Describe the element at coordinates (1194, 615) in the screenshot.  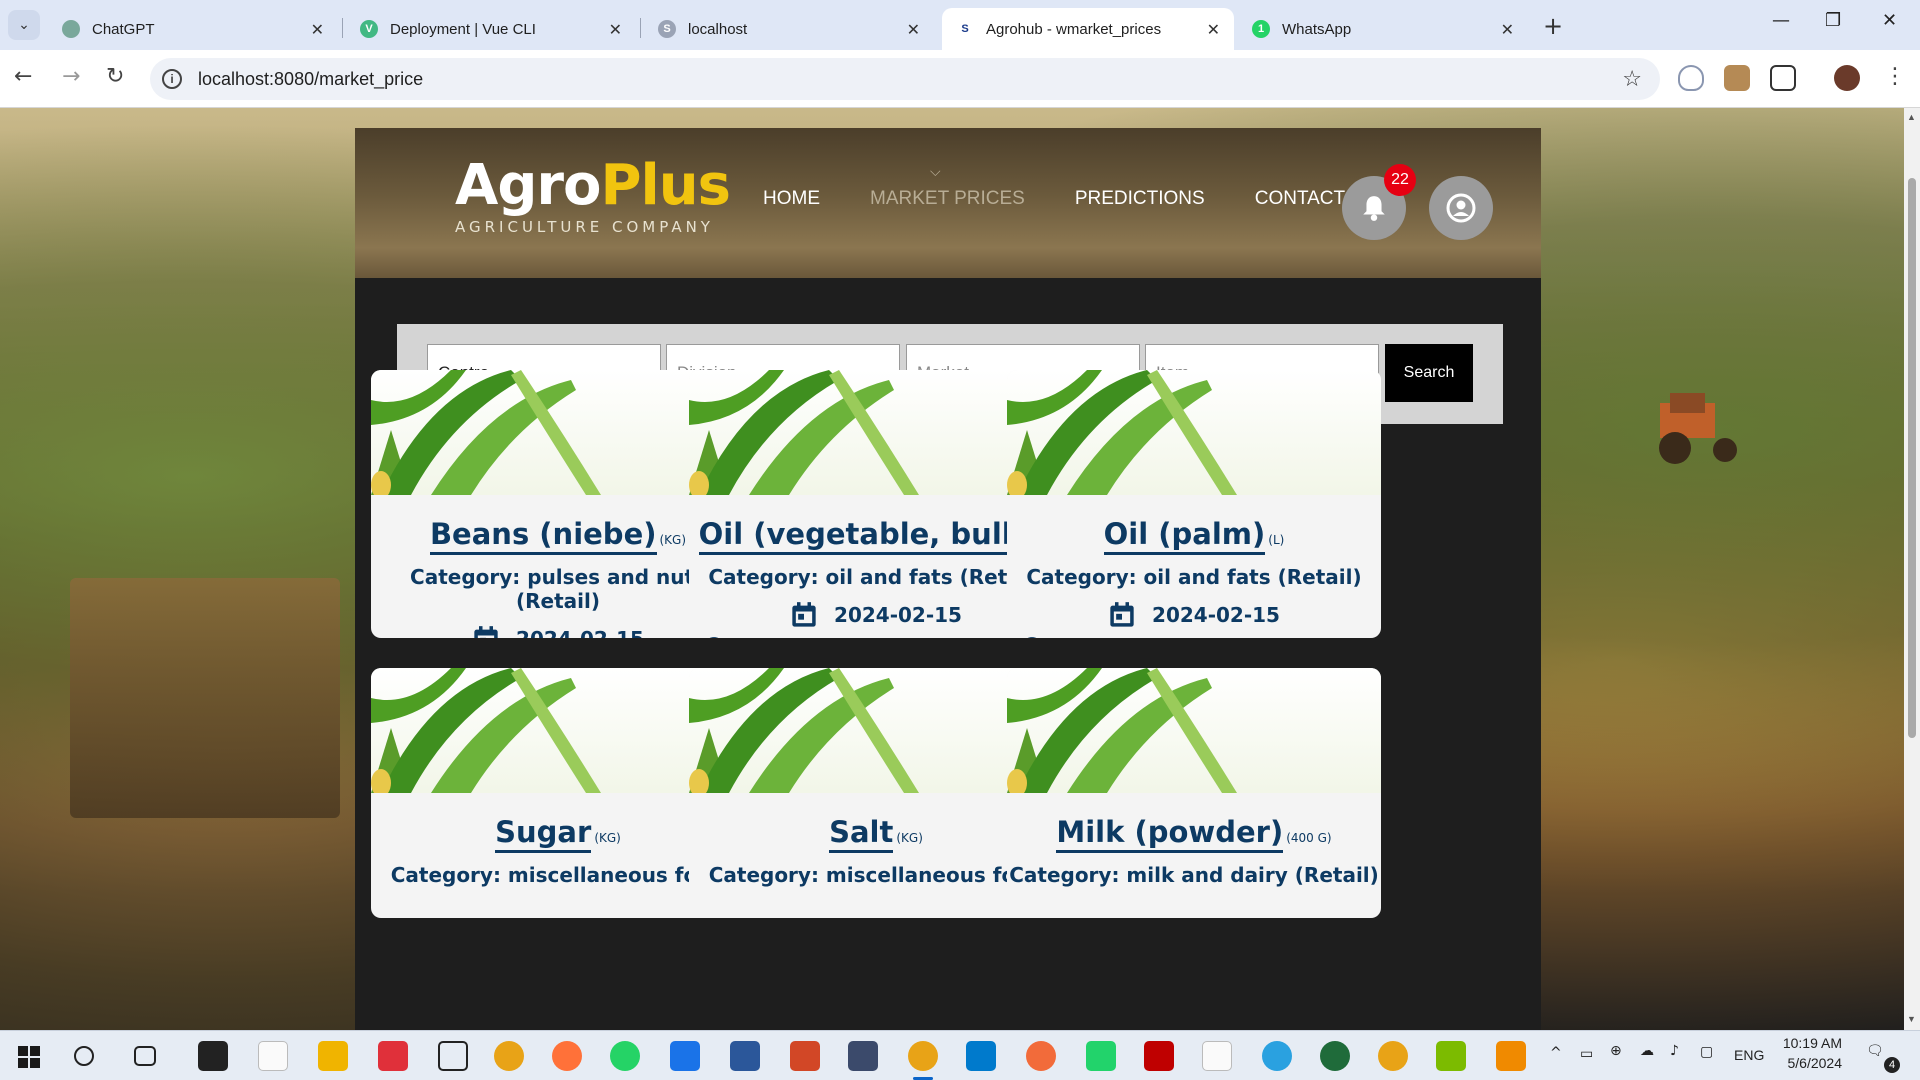
I see `item-date: 2024-02-15` at that location.